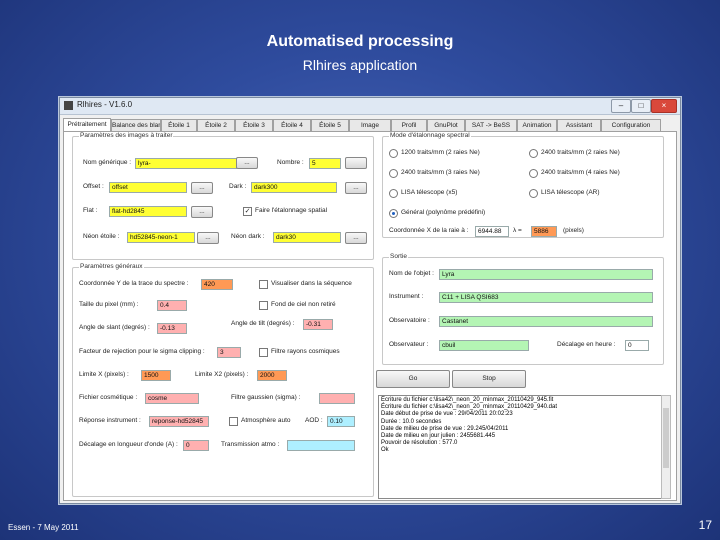 This screenshot has height=540, width=720. What do you see at coordinates (263, 323) in the screenshot?
I see `tilt-label: Angle de tilt (degrés) :` at bounding box center [263, 323].